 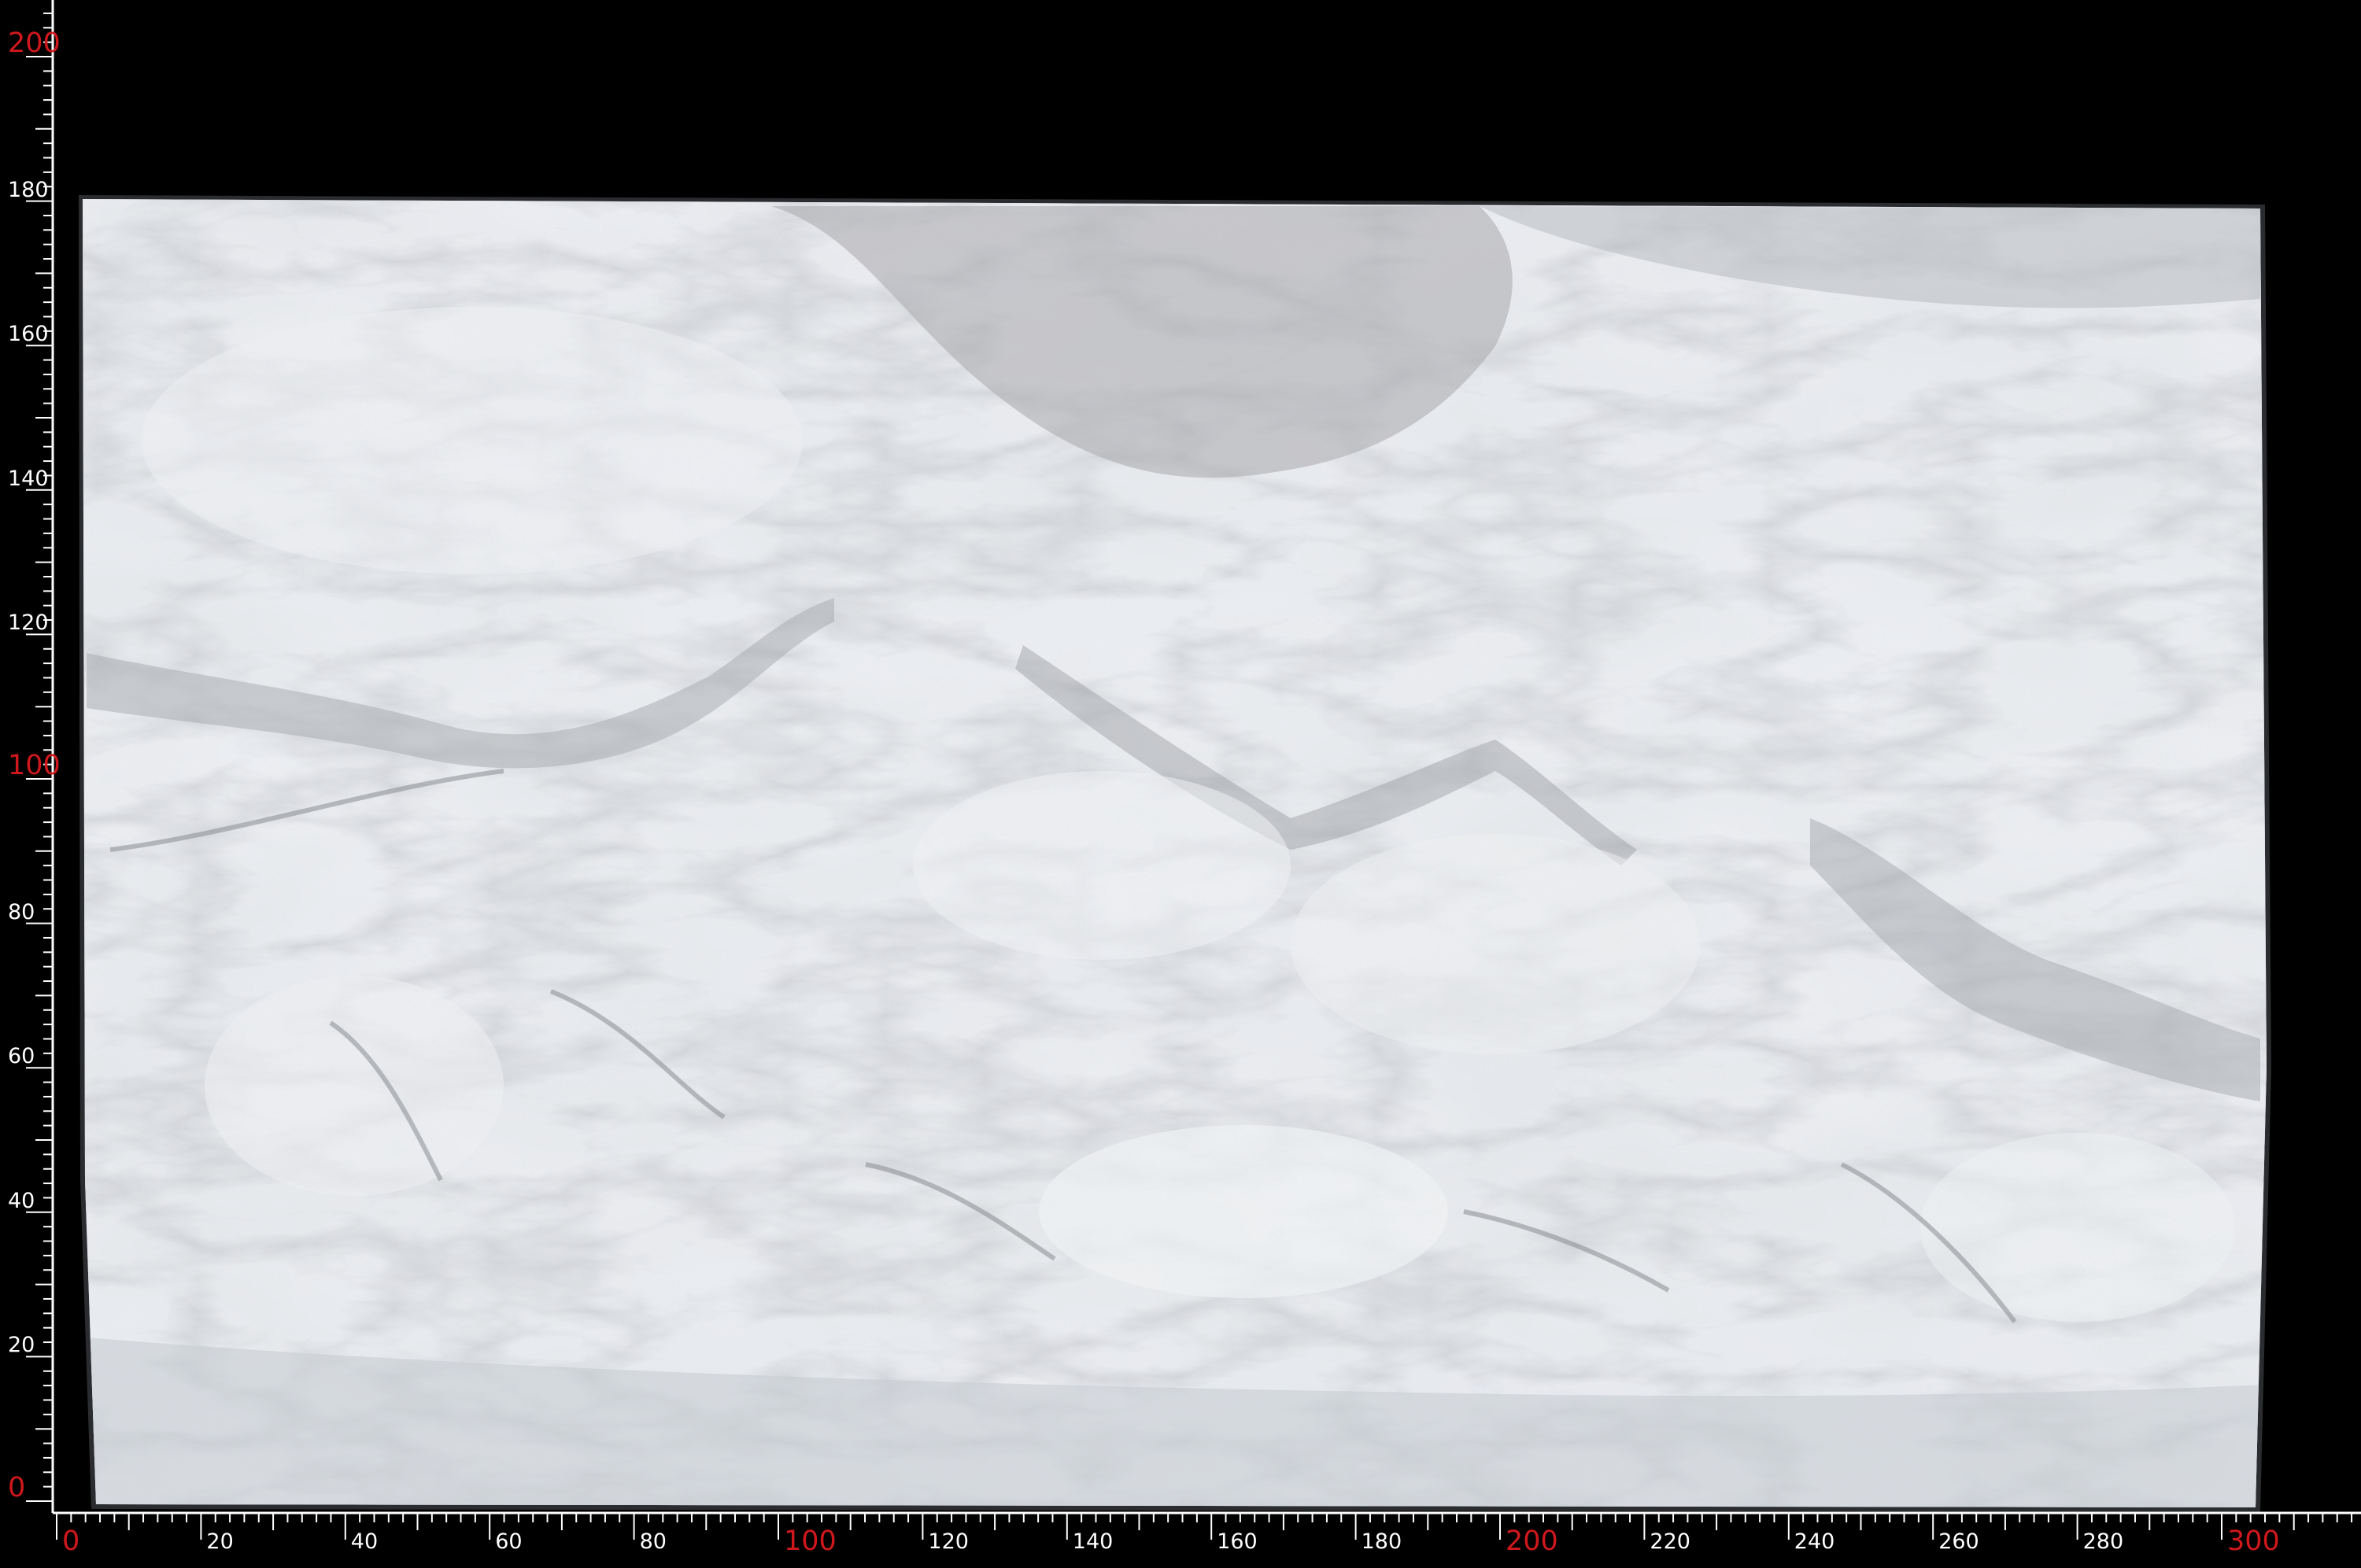 What do you see at coordinates (949, 1542) in the screenshot?
I see `x-tick-label: 120` at bounding box center [949, 1542].